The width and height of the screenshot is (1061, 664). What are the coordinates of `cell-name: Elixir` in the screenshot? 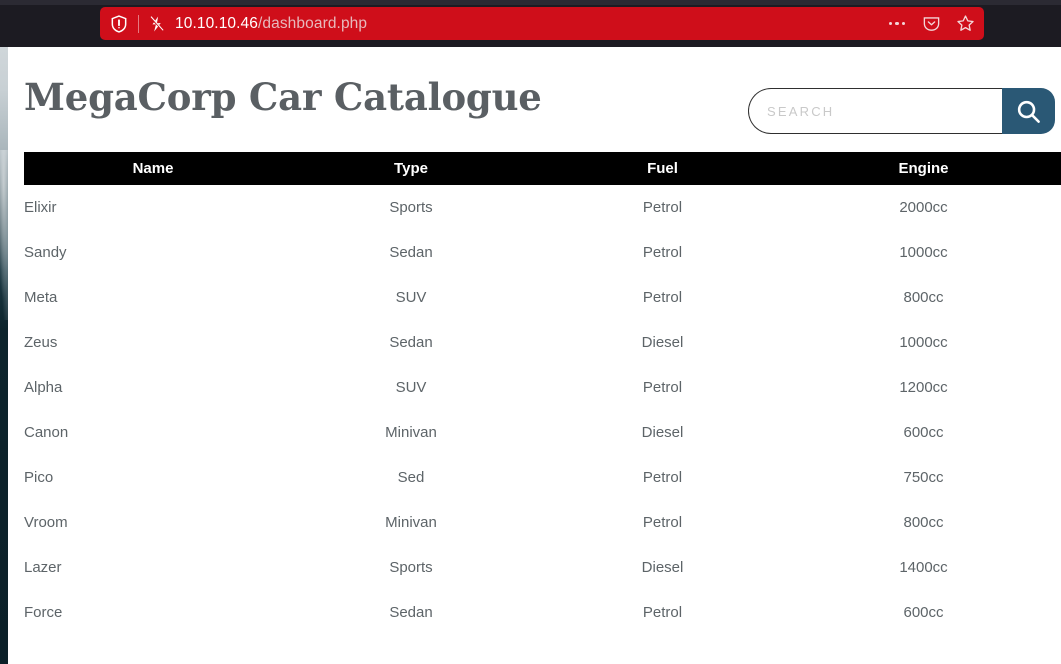 It's located at (153, 207).